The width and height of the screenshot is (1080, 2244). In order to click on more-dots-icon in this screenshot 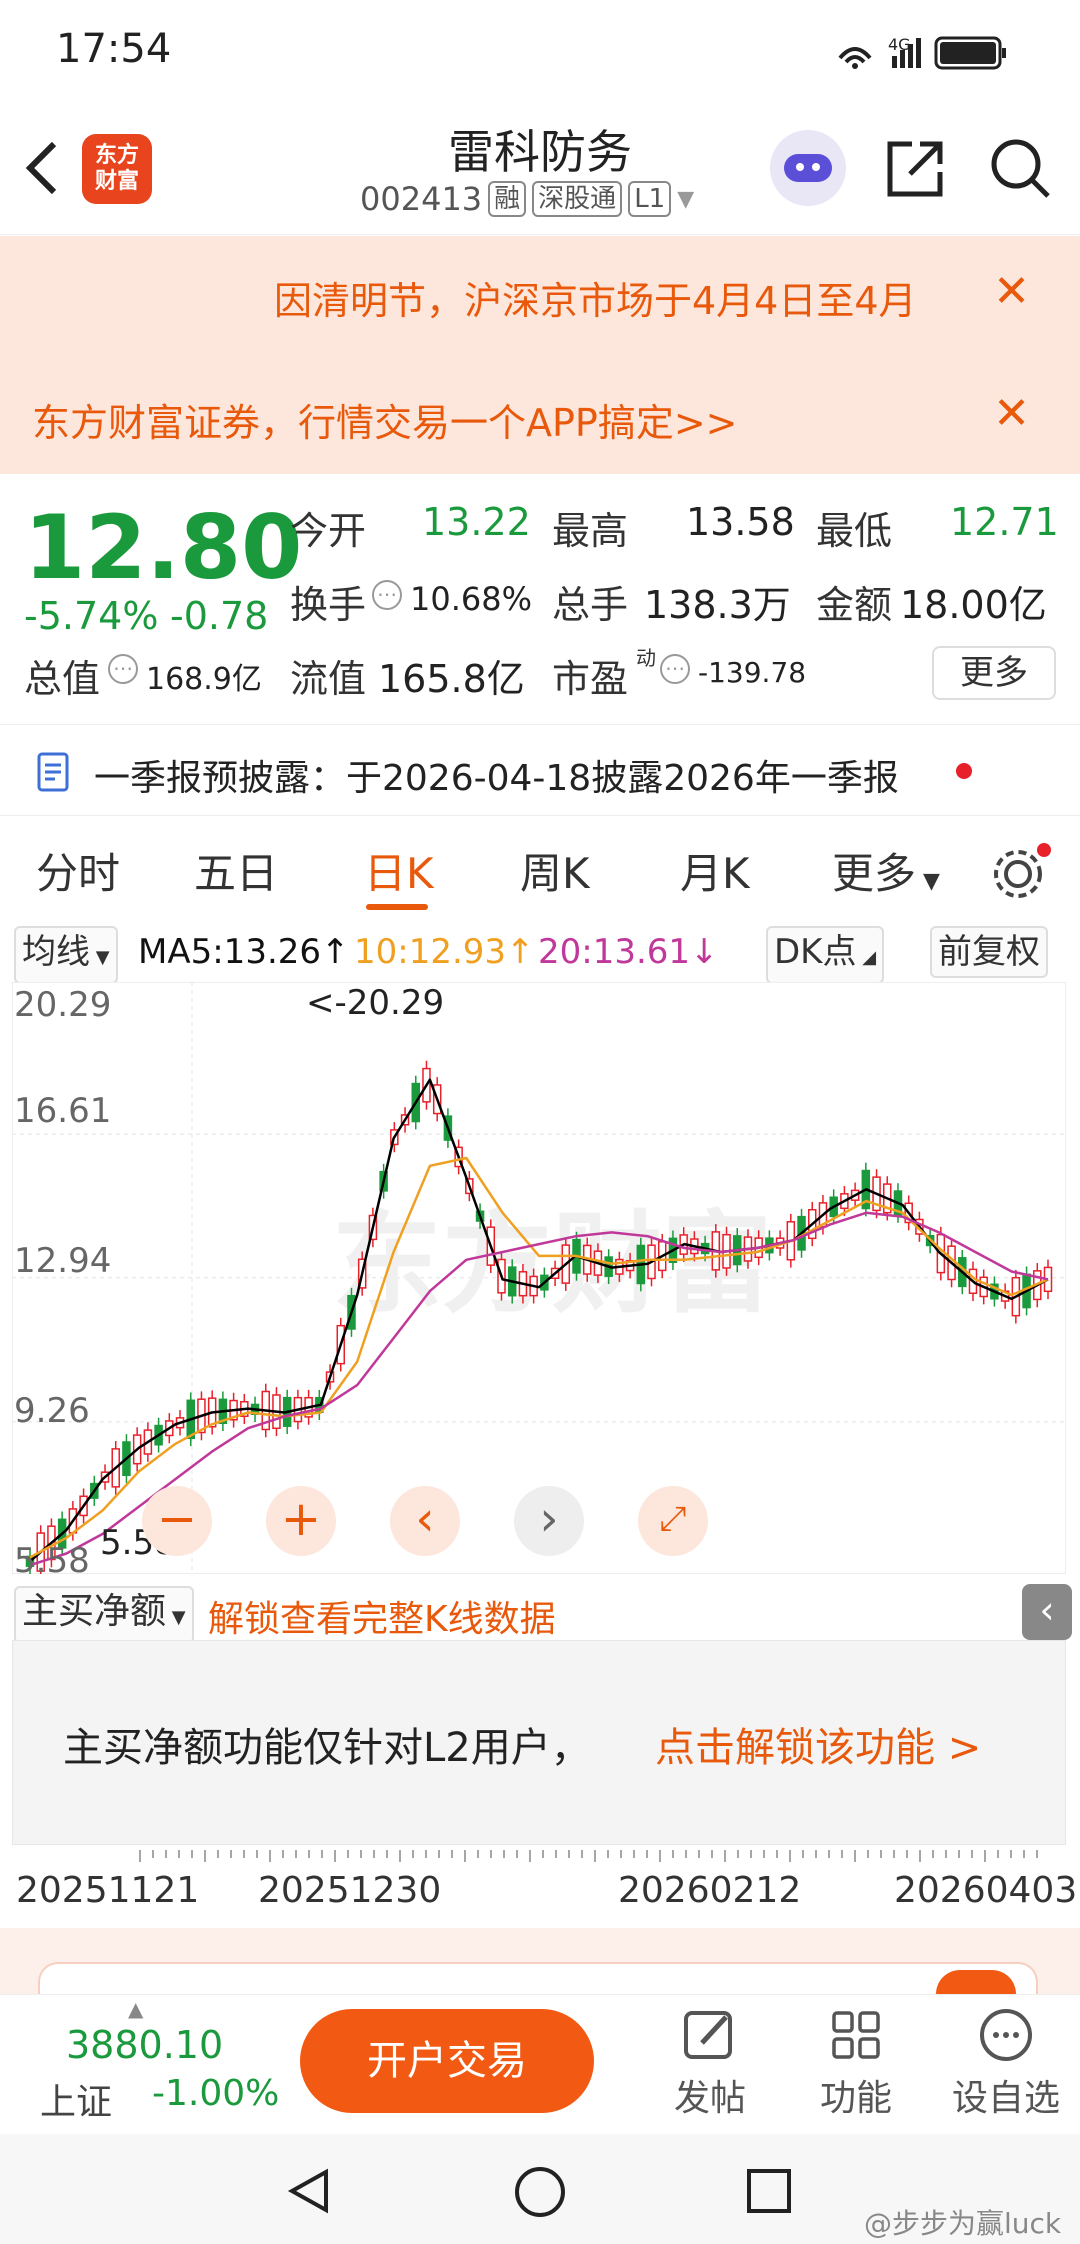, I will do `click(1006, 2035)`.